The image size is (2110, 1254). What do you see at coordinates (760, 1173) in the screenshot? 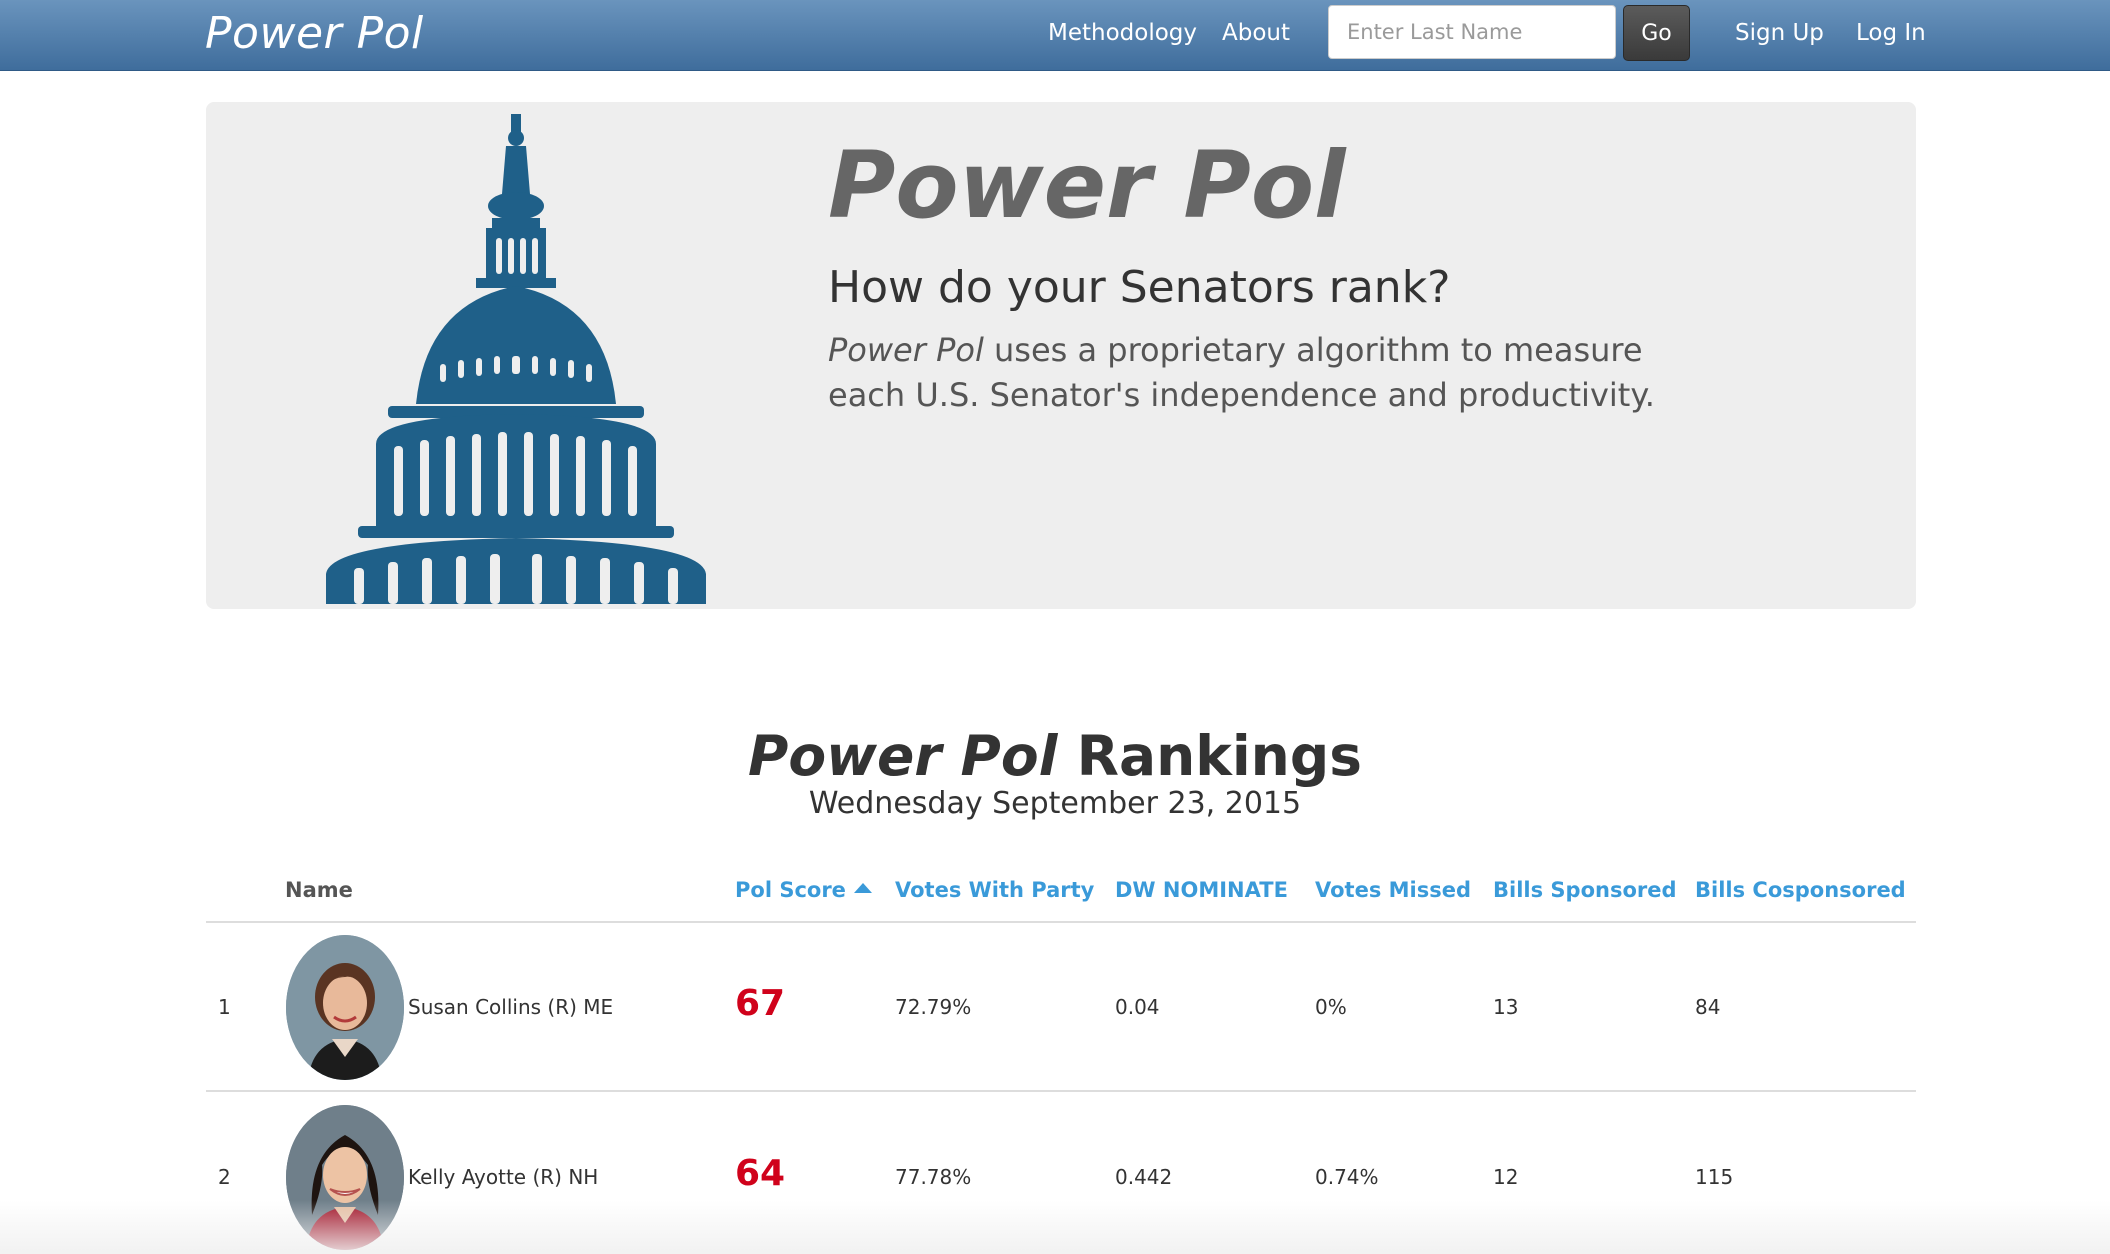
I see `pol-score-value: 64` at bounding box center [760, 1173].